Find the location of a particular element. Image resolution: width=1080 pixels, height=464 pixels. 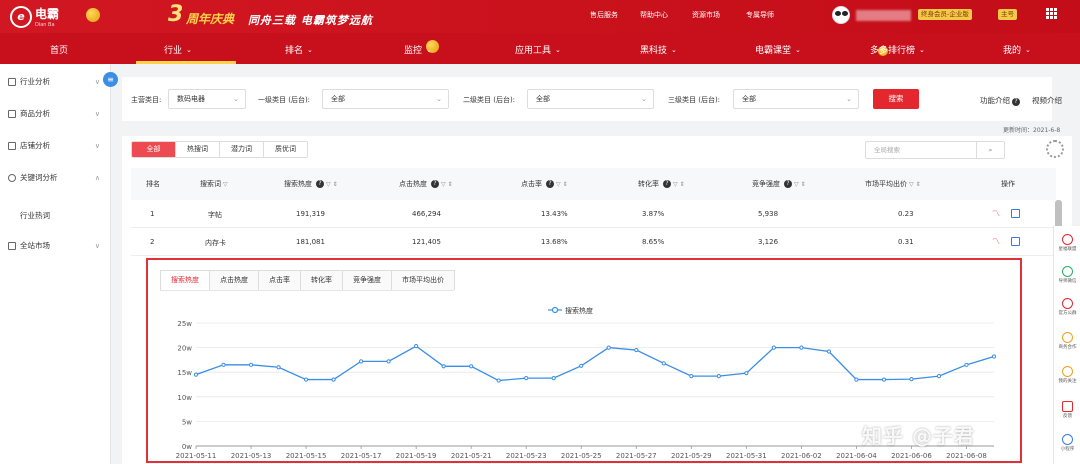

chart-tab-search-heat: 搜索热度 is located at coordinates (185, 280).